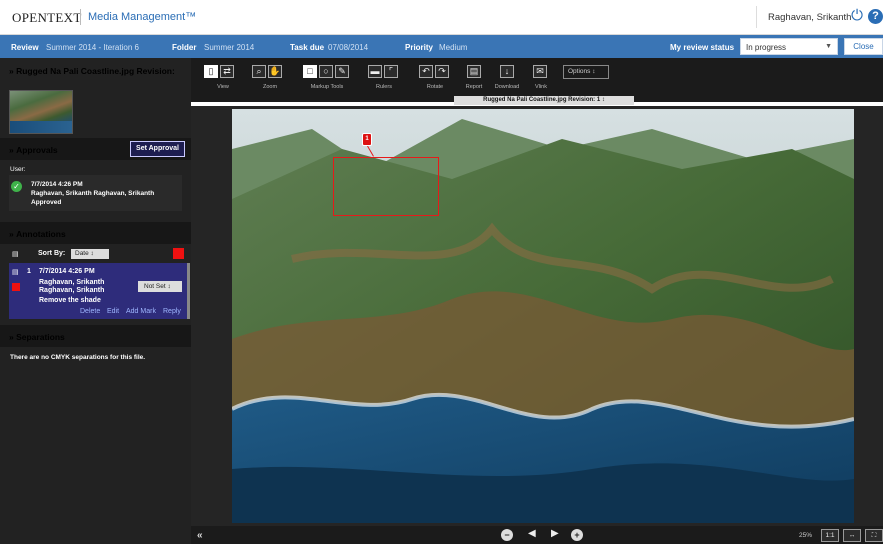 The height and width of the screenshot is (544, 883). Describe the element at coordinates (200, 535) in the screenshot. I see `collapse-panel-icon: «` at that location.